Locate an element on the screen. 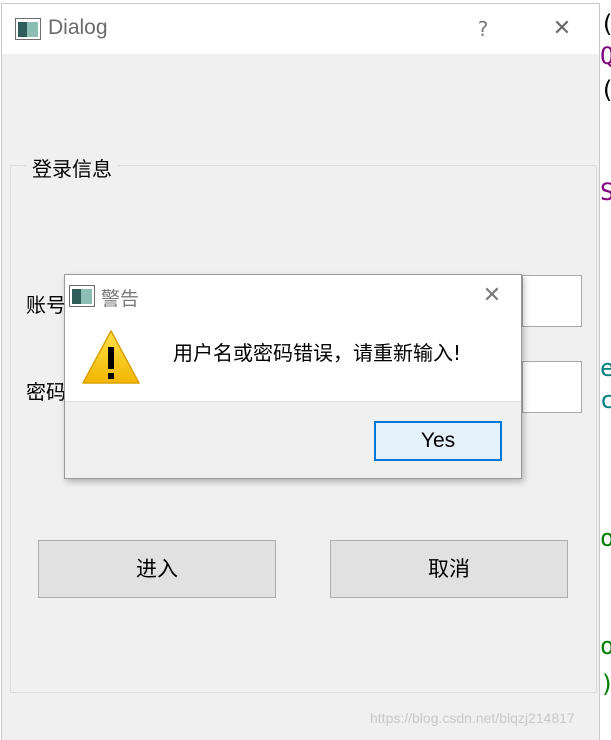 This screenshot has width=611, height=740. close-button: ✕ is located at coordinates (562, 29).